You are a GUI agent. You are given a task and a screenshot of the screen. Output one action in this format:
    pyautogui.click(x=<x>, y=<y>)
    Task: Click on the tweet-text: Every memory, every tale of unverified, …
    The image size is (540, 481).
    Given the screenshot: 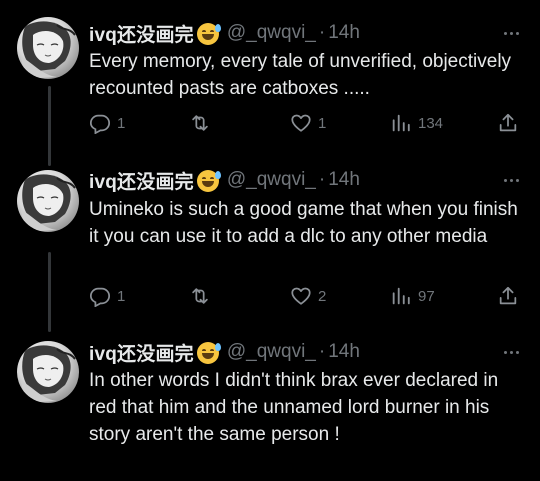 What is the action you would take?
    pyautogui.click(x=300, y=75)
    